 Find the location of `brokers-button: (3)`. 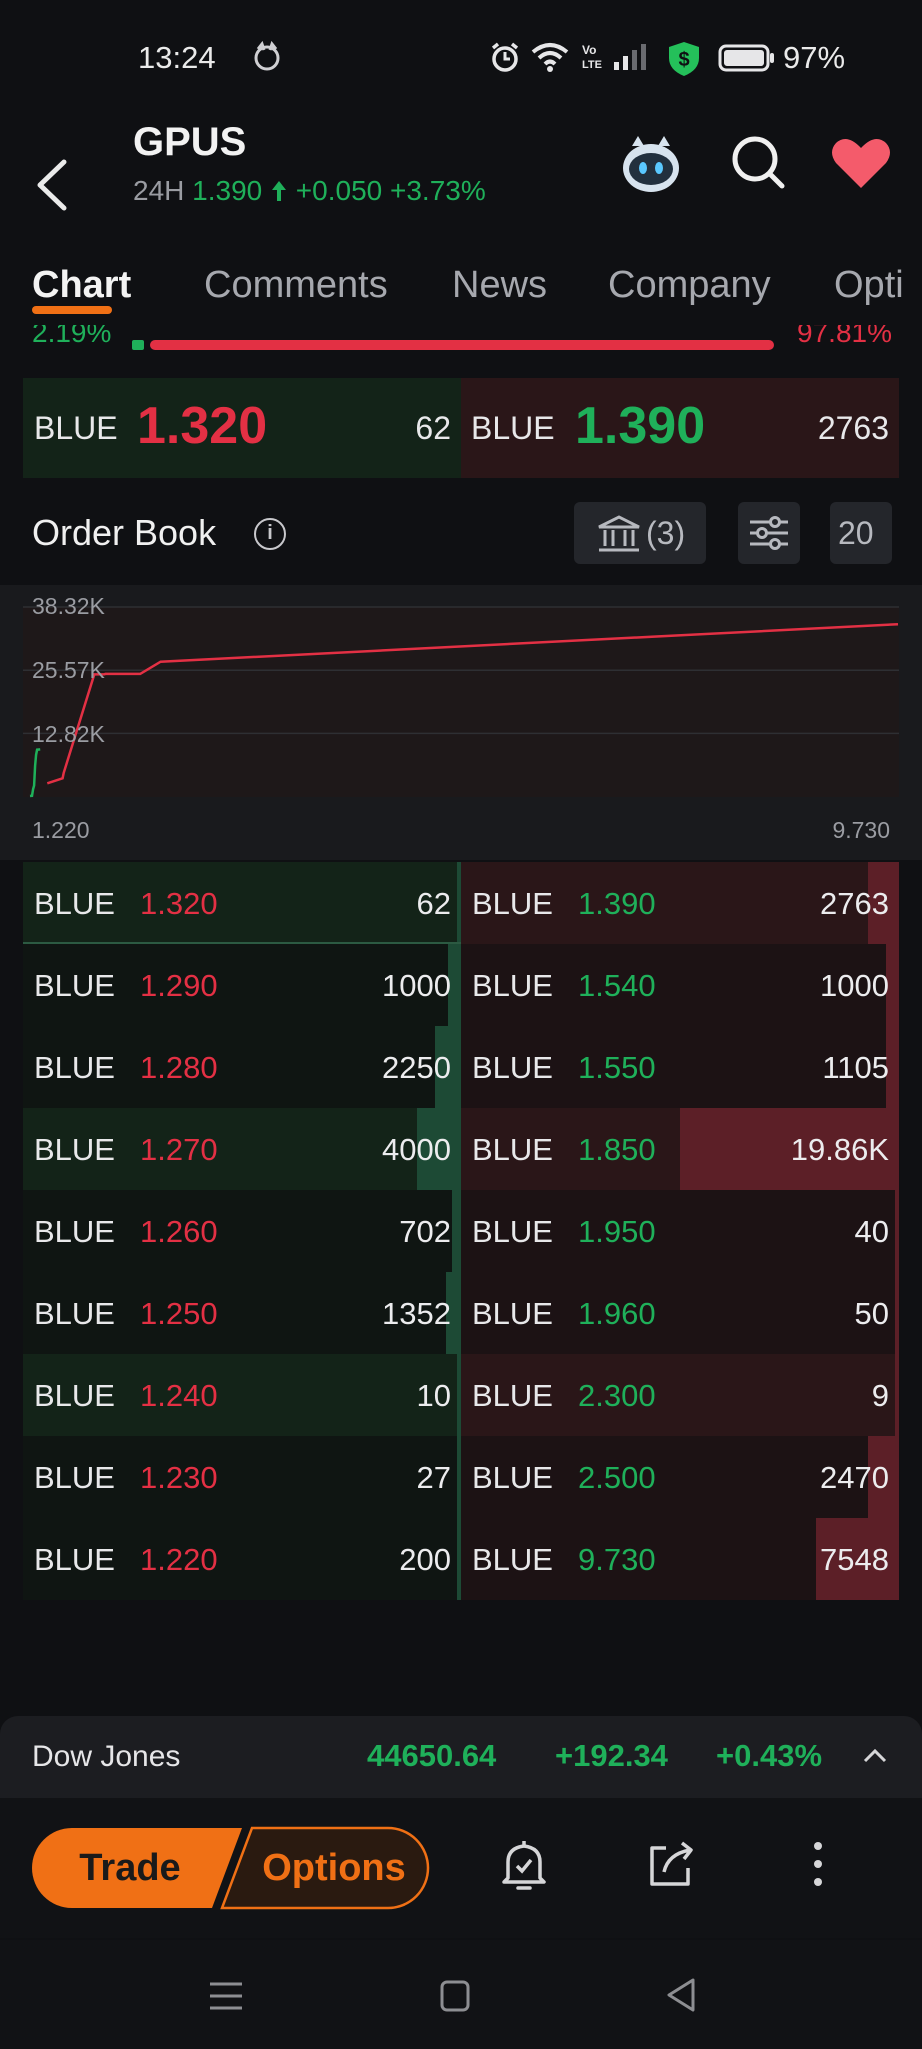

brokers-button: (3) is located at coordinates (640, 533).